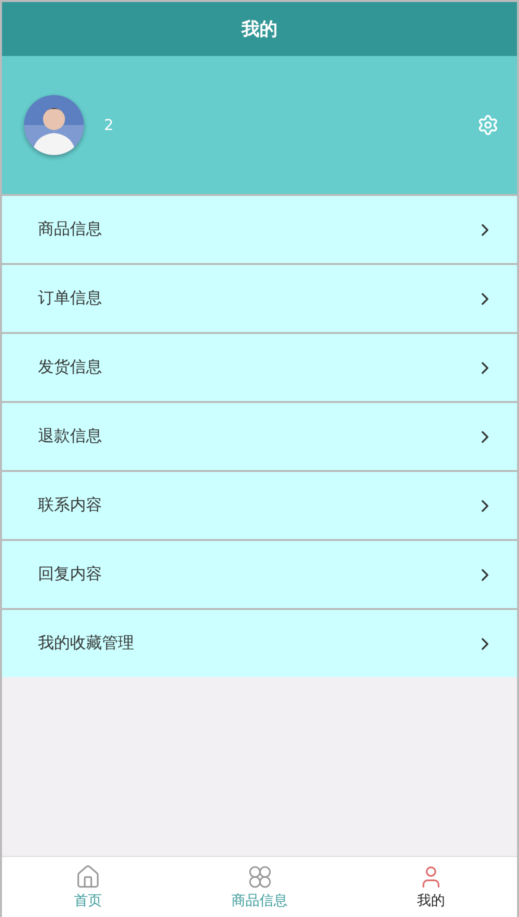 The width and height of the screenshot is (519, 917). What do you see at coordinates (259, 504) in the screenshot?
I see `menu-item: 联系内容` at bounding box center [259, 504].